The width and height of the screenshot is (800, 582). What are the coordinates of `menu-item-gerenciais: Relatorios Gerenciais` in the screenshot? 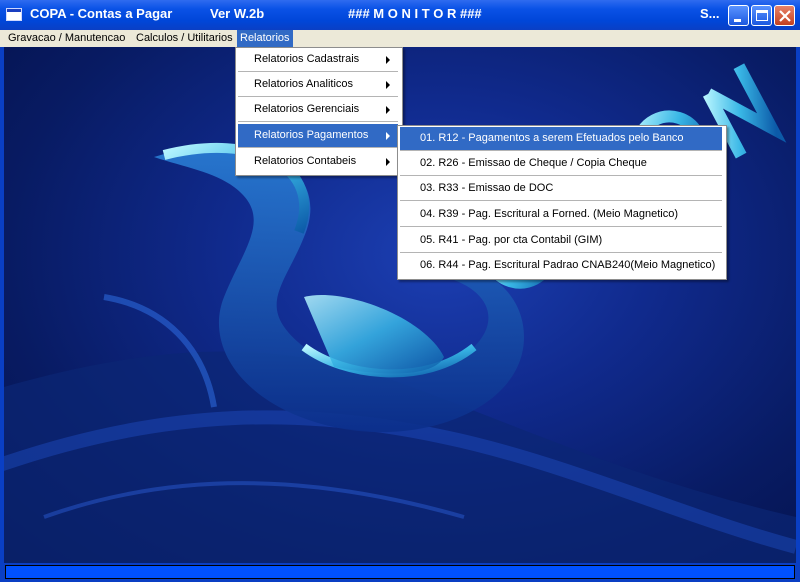 It's located at (318, 109).